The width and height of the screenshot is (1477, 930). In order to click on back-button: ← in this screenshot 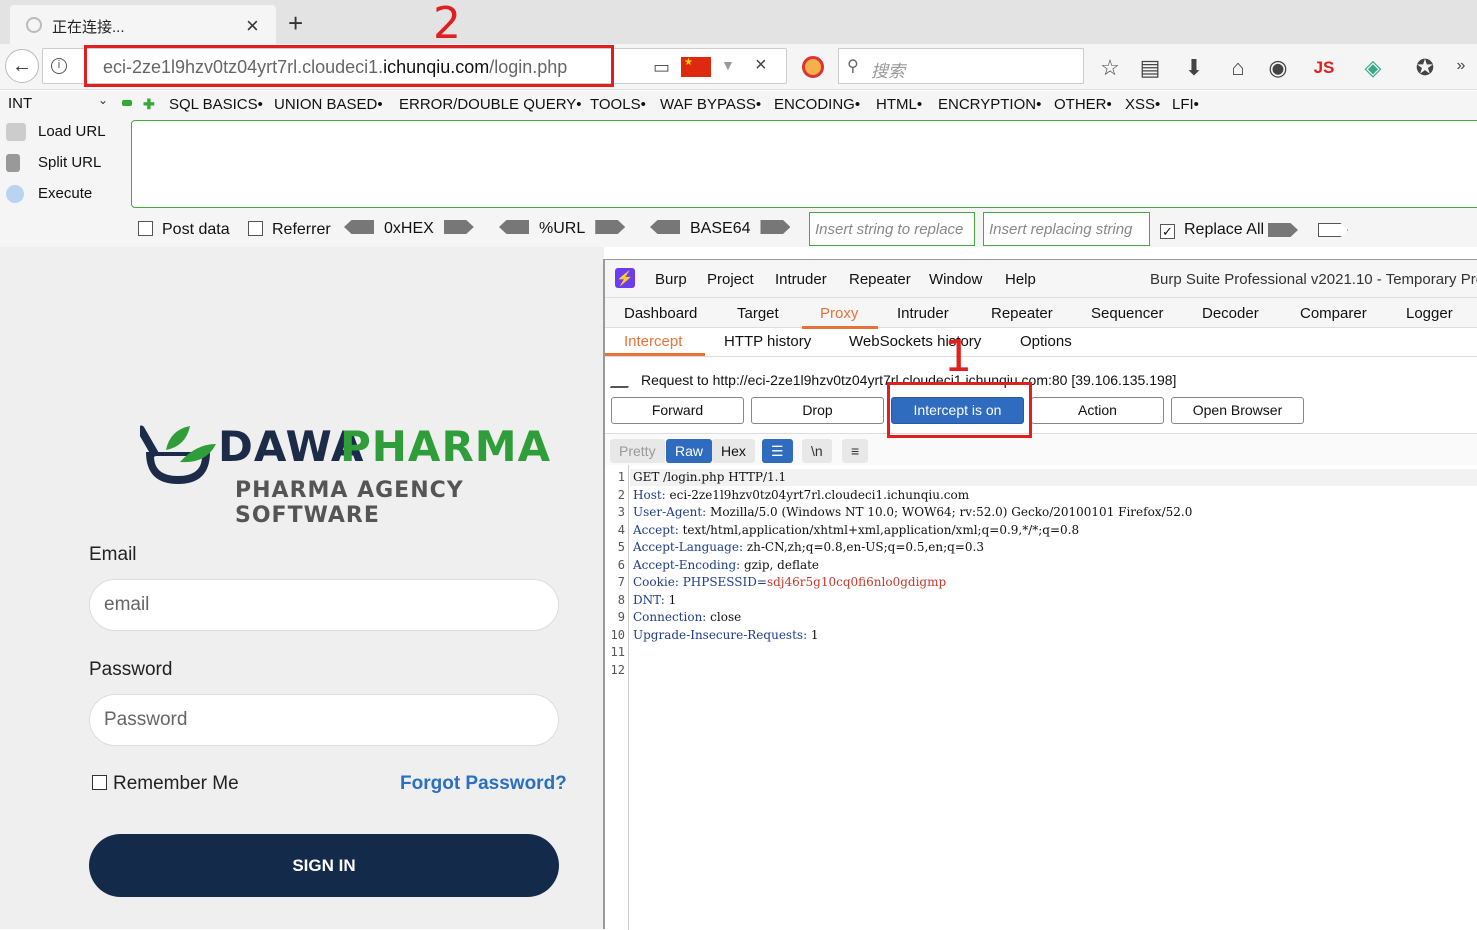, I will do `click(22, 66)`.